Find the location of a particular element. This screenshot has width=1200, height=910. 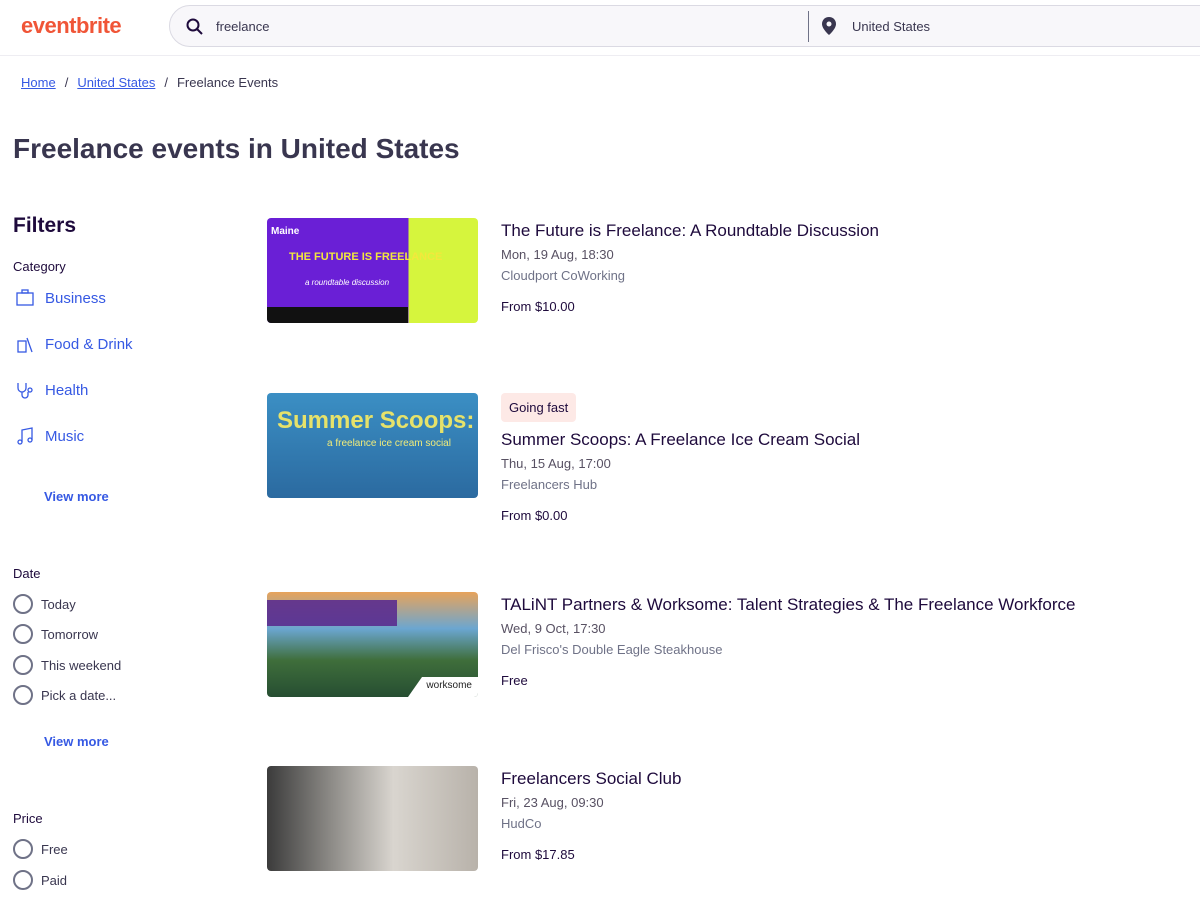

option-label: Tomorrow is located at coordinates (70, 634).